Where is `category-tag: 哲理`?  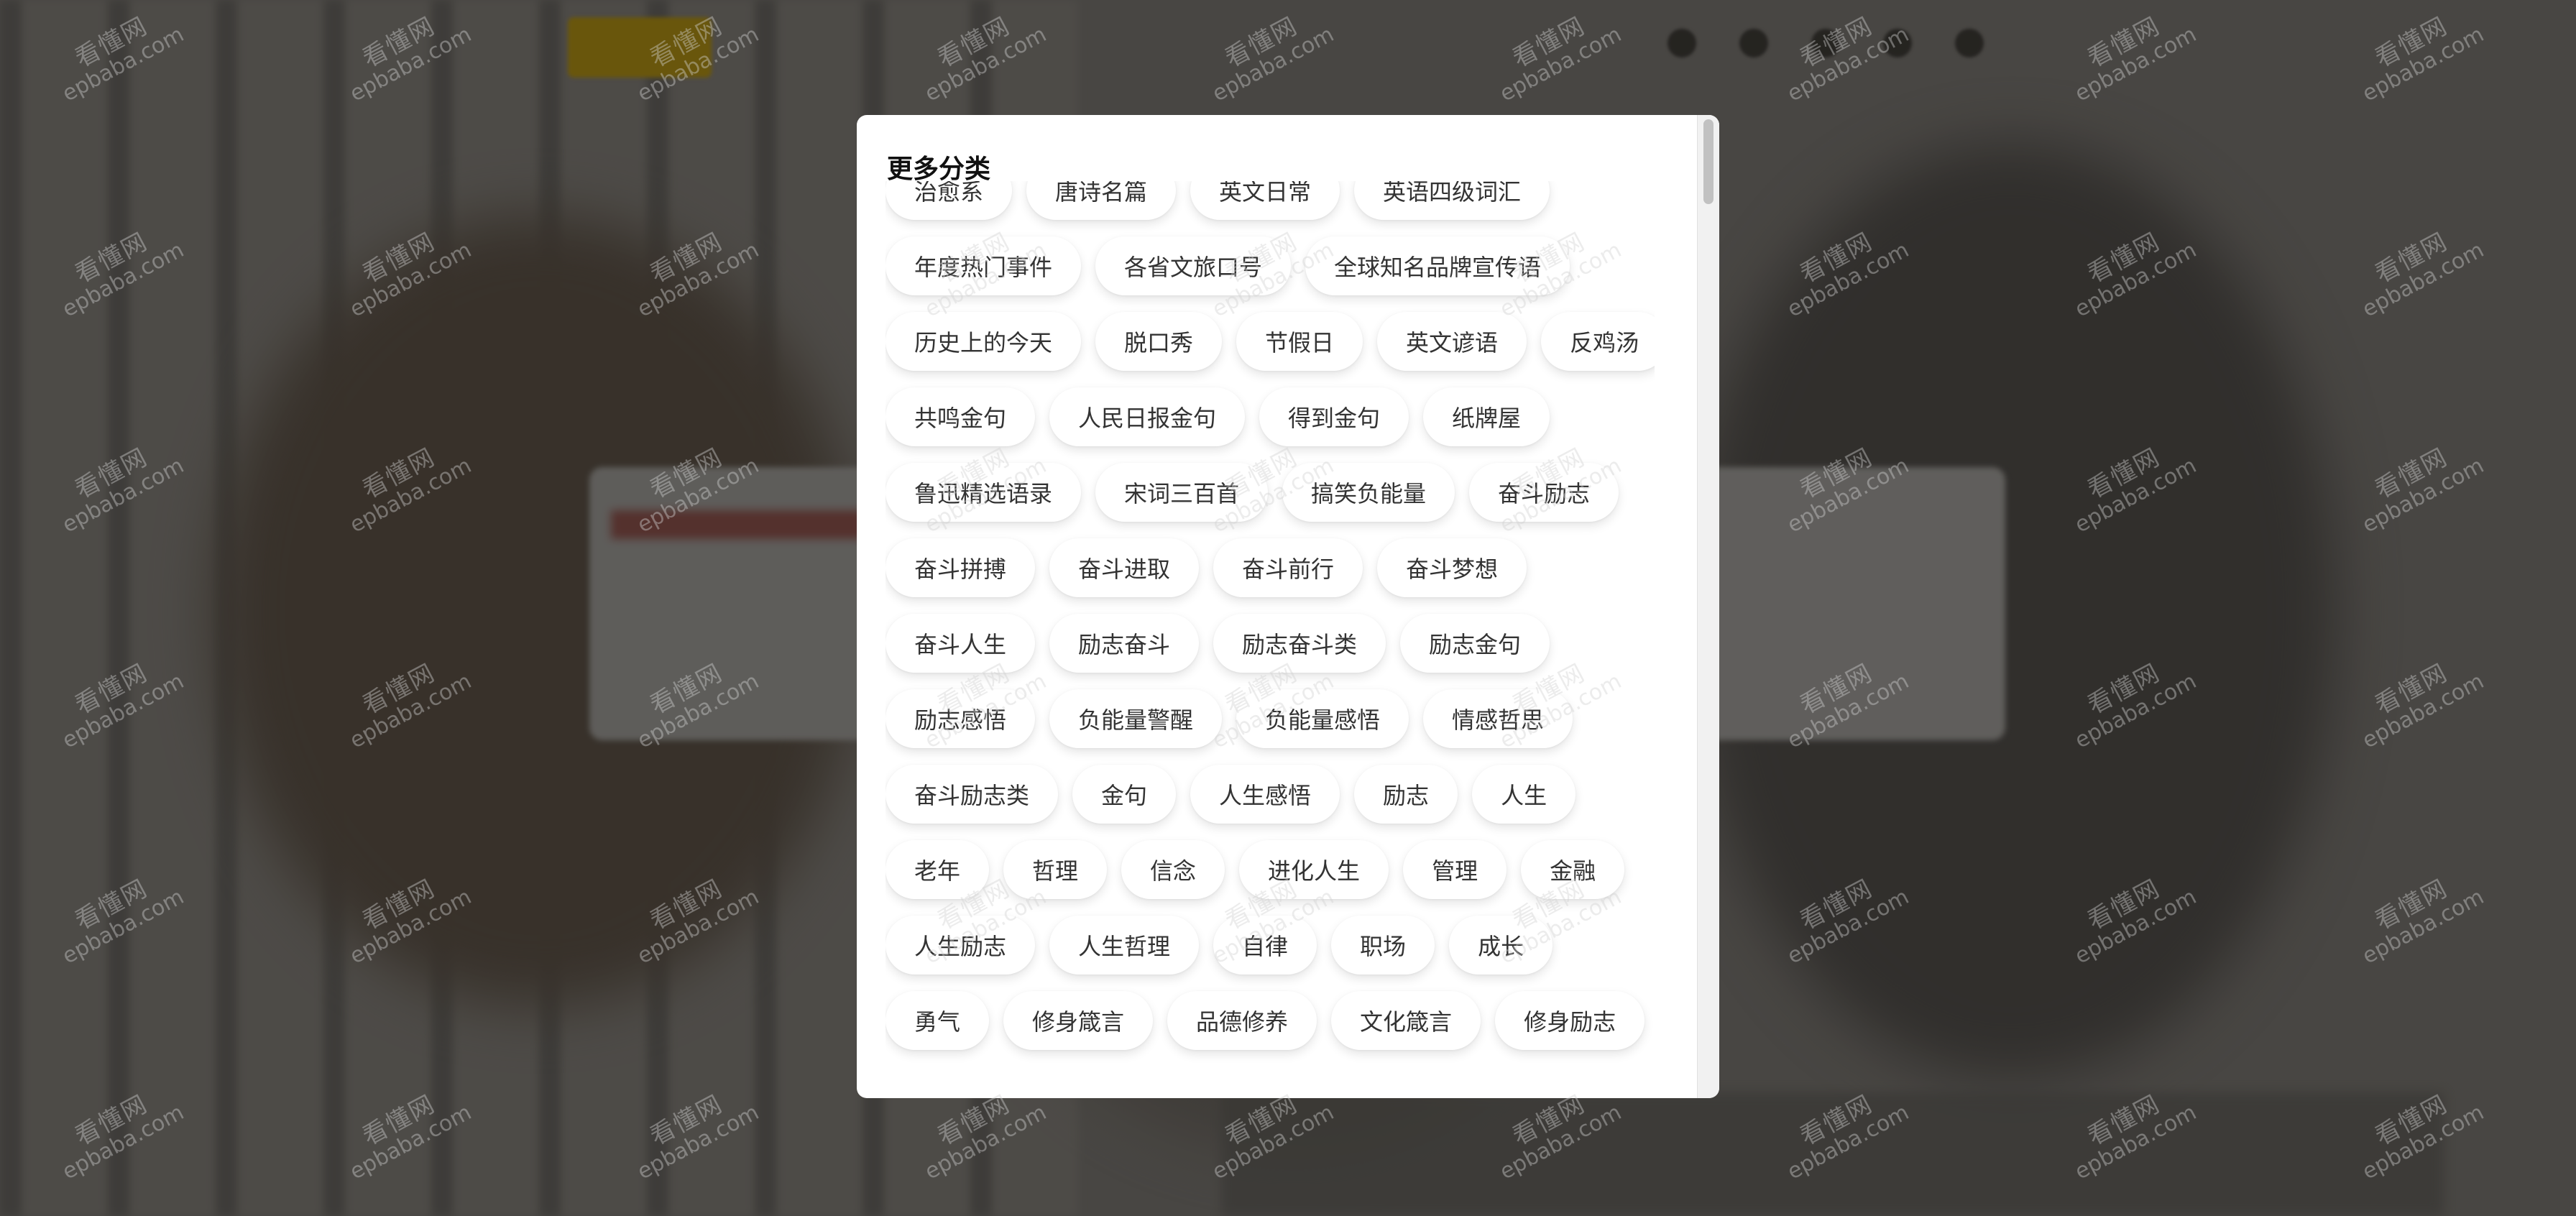 category-tag: 哲理 is located at coordinates (1055, 869).